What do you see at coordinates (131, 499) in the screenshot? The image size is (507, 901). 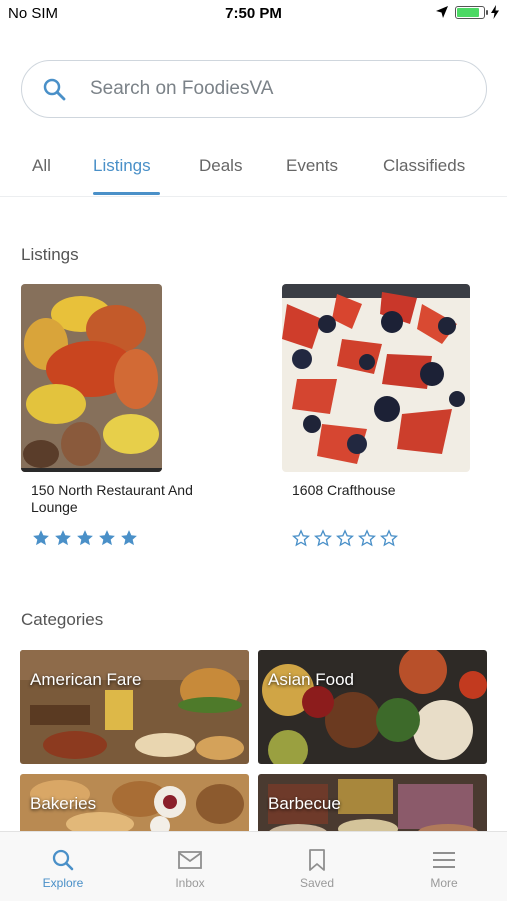 I see `listing-name-150-north: 150 North Restaurant And Lounge` at bounding box center [131, 499].